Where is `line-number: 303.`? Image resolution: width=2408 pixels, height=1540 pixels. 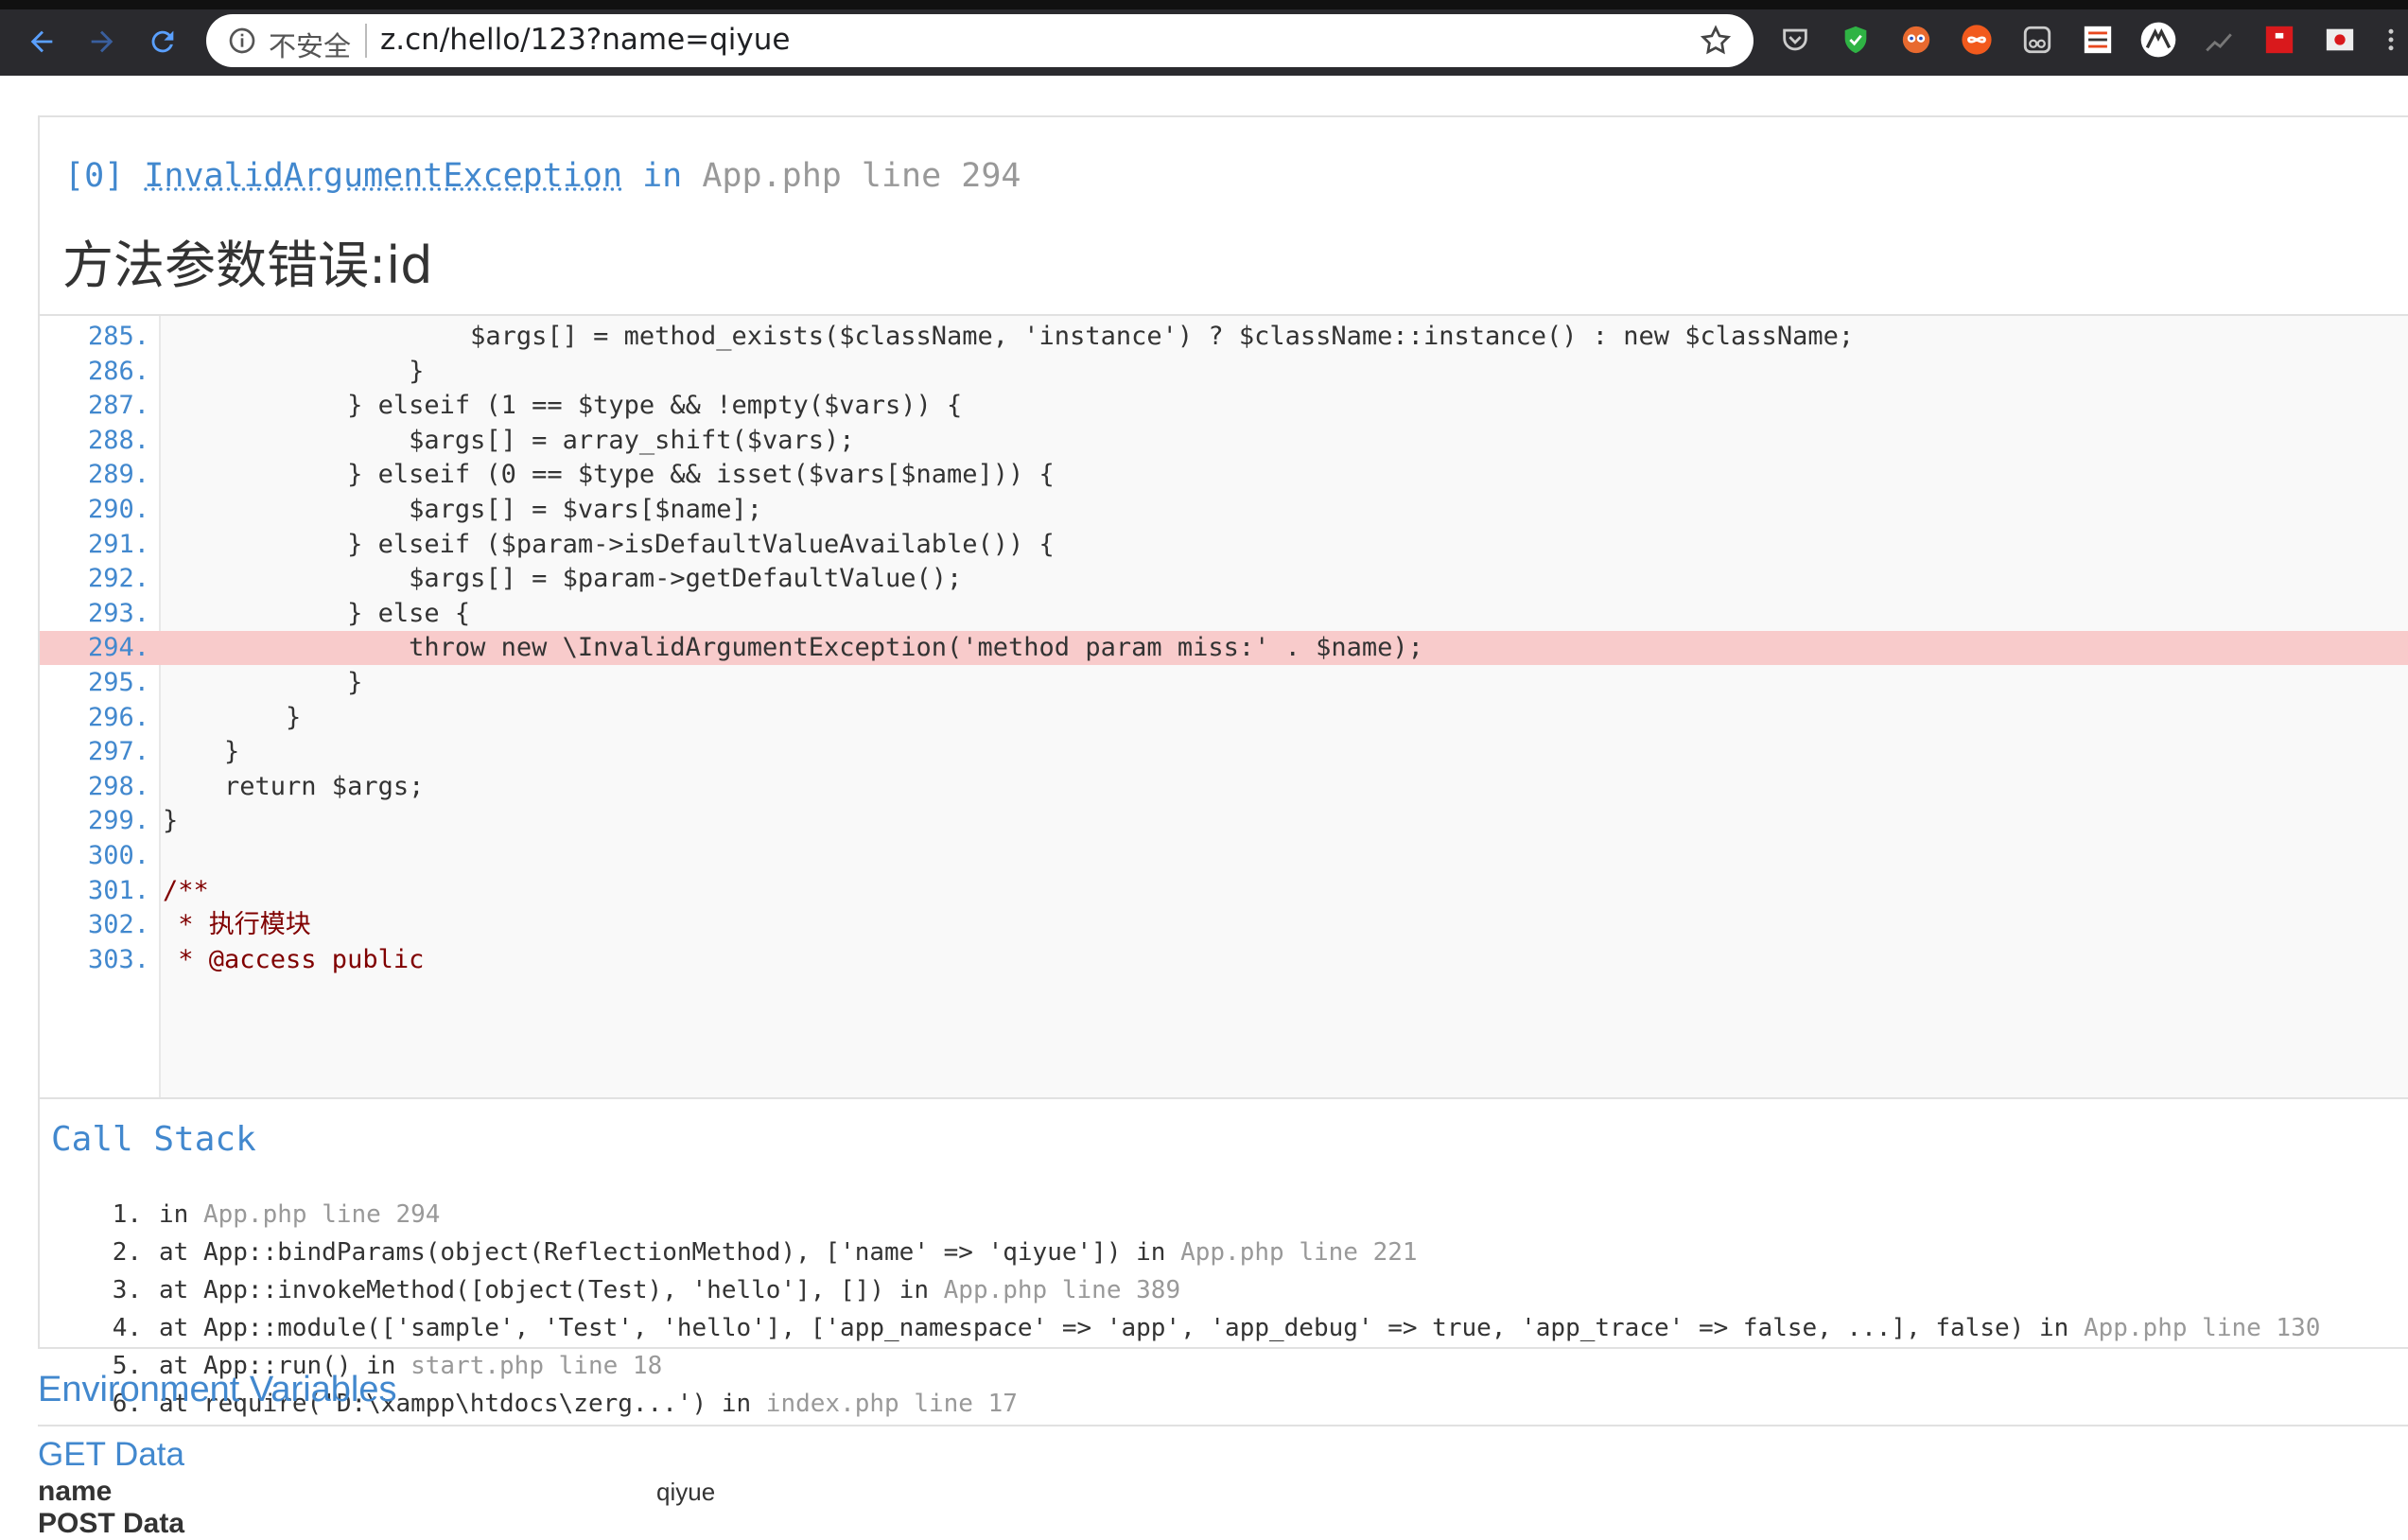 line-number: 303. is located at coordinates (118, 959).